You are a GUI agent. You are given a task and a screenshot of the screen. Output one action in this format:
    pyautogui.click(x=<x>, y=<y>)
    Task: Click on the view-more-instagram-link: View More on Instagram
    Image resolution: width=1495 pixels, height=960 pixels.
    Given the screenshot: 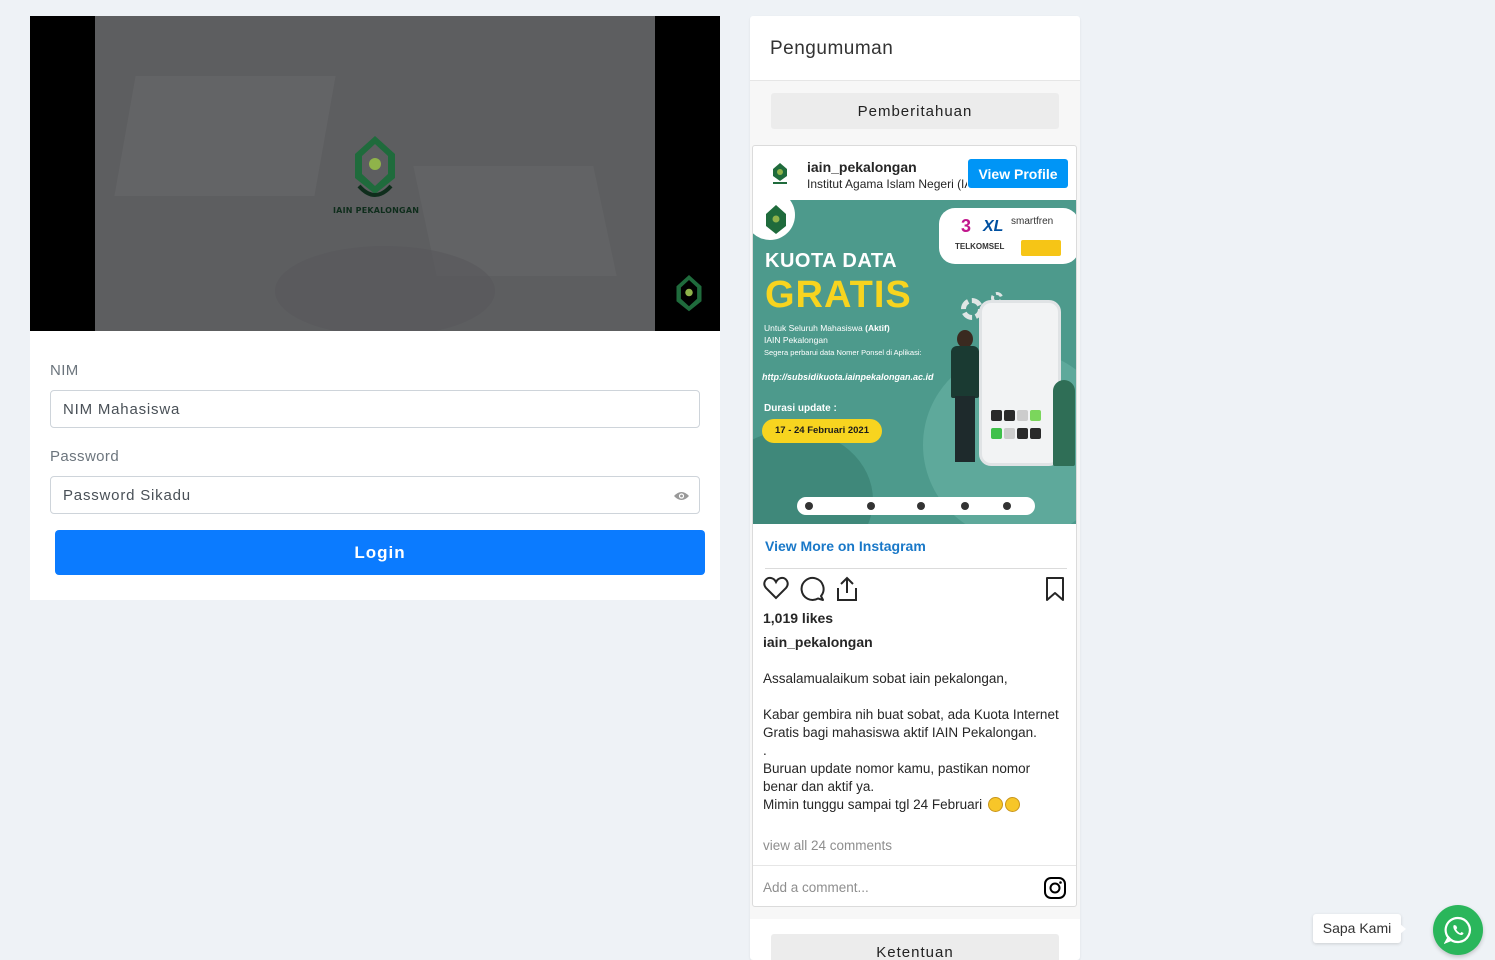 What is the action you would take?
    pyautogui.click(x=845, y=546)
    